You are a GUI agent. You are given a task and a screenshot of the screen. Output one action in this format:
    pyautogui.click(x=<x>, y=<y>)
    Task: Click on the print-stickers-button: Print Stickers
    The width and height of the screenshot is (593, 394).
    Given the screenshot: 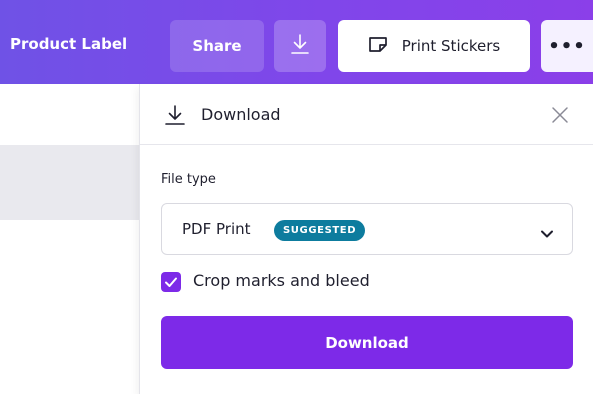 What is the action you would take?
    pyautogui.click(x=434, y=46)
    